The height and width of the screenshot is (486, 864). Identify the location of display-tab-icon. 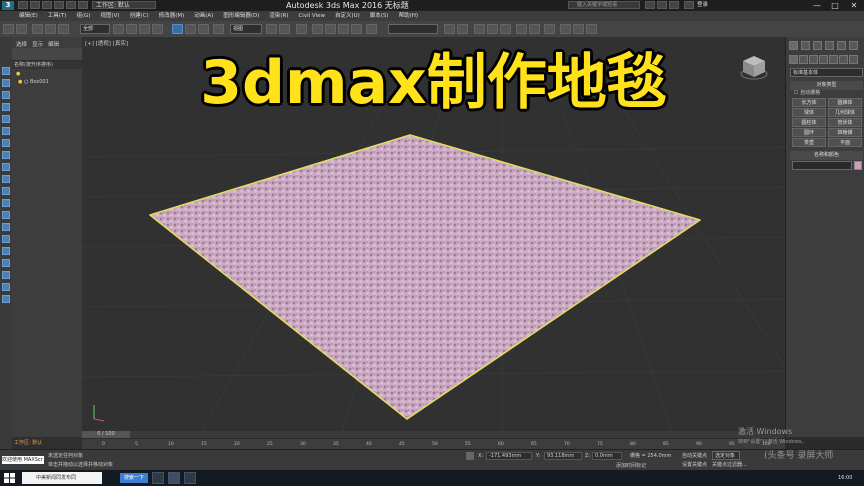
(841, 45).